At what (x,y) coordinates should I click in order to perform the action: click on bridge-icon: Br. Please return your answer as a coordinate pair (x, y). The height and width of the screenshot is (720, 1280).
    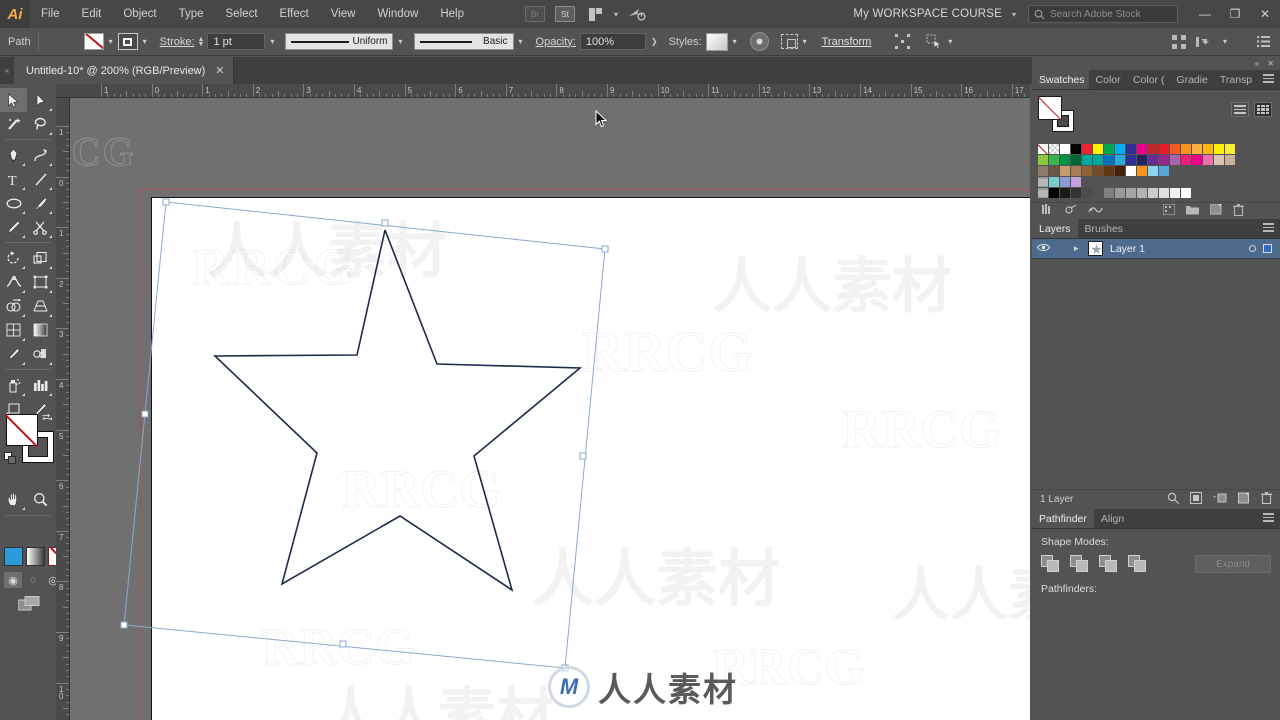
    Looking at the image, I should click on (535, 14).